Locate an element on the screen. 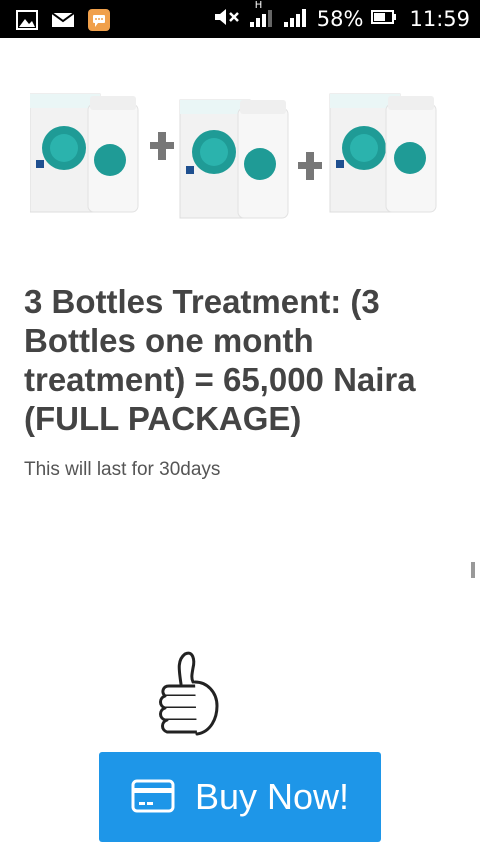  battery-icon is located at coordinates (384, 19).